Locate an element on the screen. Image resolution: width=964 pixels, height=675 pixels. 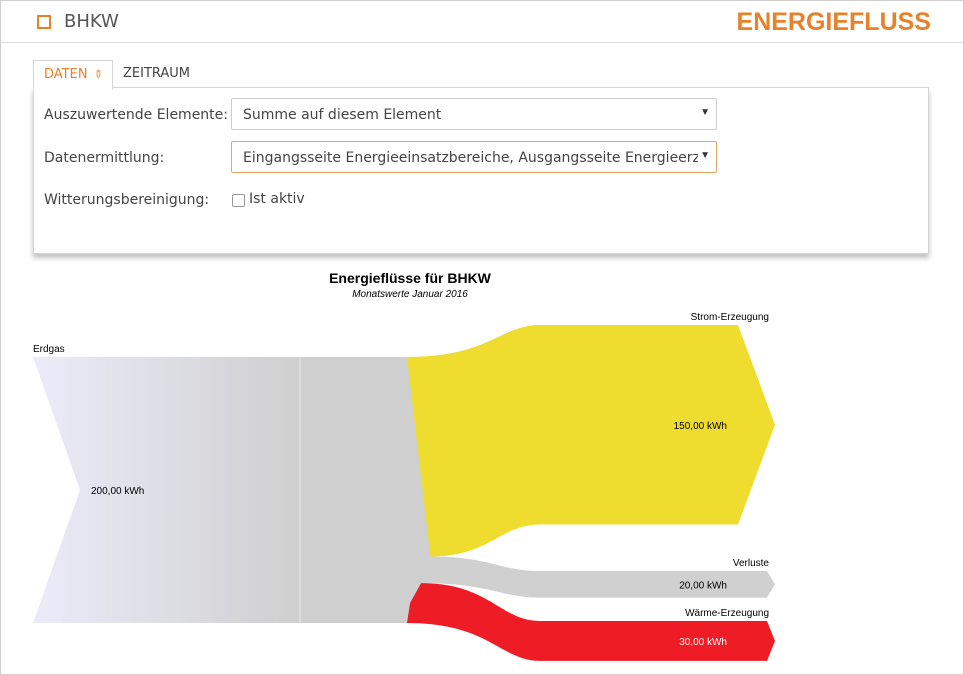
chart-title: Energieflüsse für BHKW is located at coordinates (410, 278).